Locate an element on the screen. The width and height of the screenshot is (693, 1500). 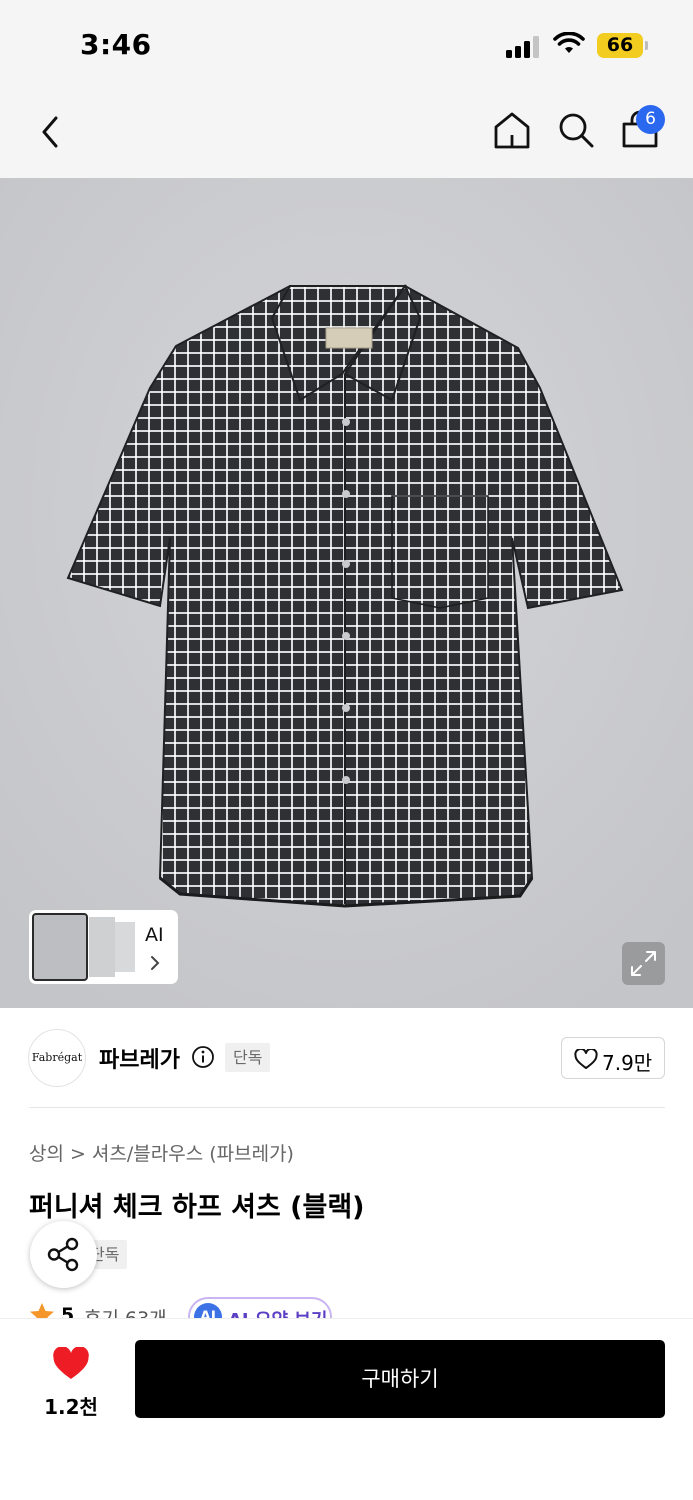
expand-icon is located at coordinates (643, 963).